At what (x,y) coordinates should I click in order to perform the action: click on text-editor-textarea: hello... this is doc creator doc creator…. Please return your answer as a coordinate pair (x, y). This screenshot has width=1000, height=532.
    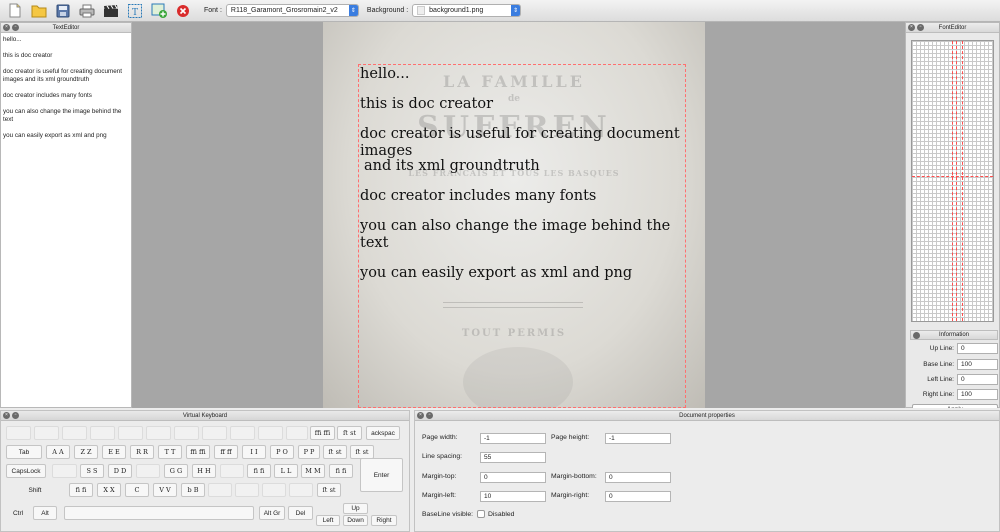
    Looking at the image, I should click on (66, 92).